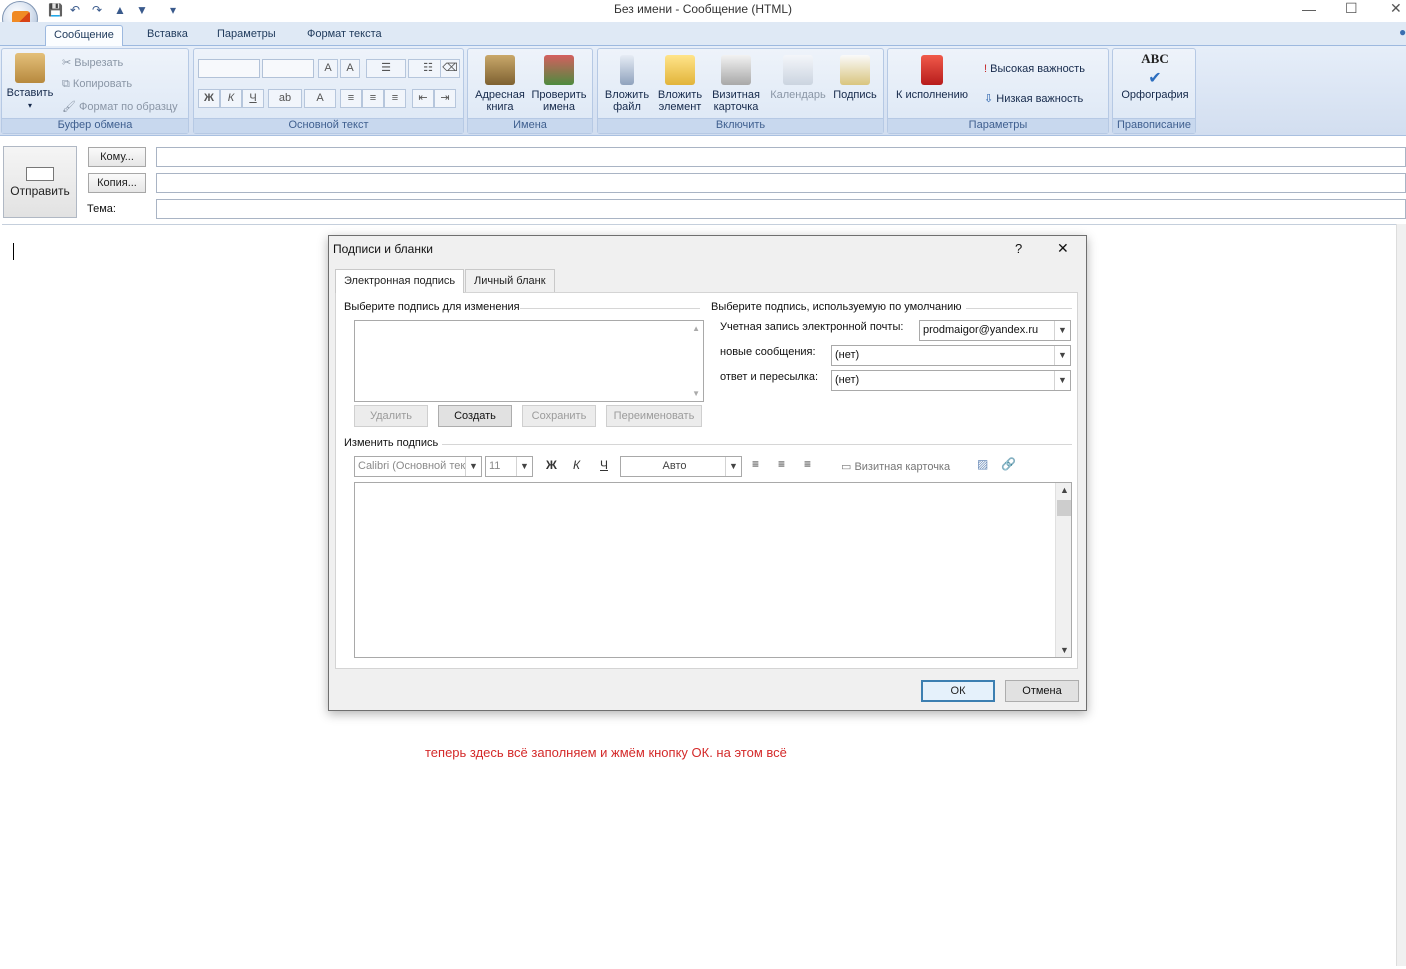  What do you see at coordinates (1155, 76) in the screenshot?
I see `spelling-button: ABC ✔ Орфография` at bounding box center [1155, 76].